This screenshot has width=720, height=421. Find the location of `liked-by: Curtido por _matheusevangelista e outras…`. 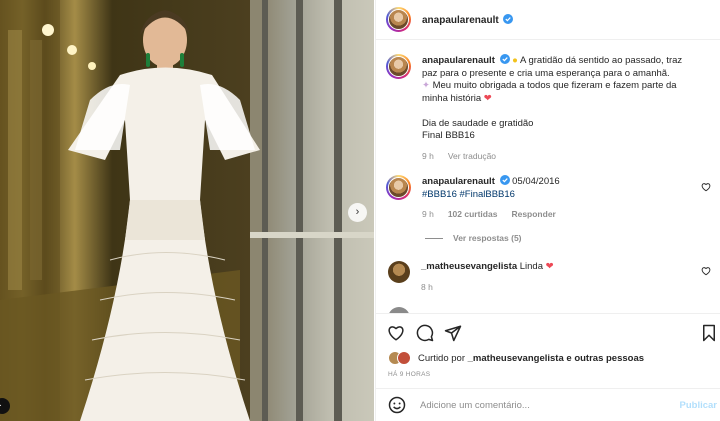

liked-by: Curtido por _matheusevangelista e outras… is located at coordinates (516, 358).